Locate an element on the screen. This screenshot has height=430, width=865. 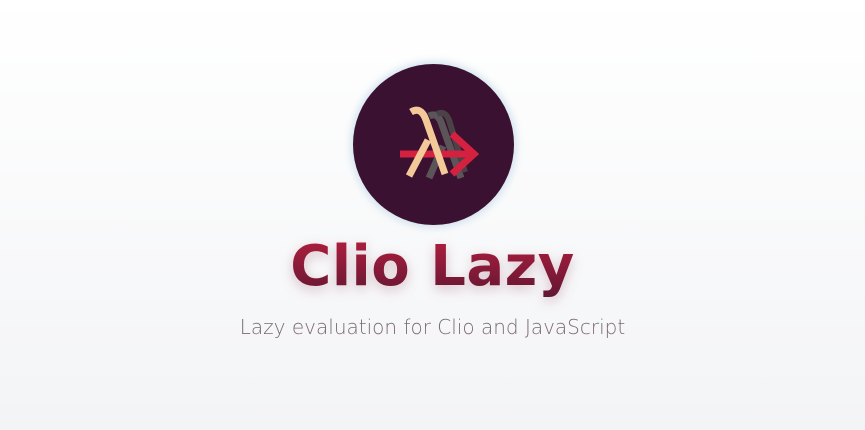
lambda-arrow-icon is located at coordinates (440, 143).